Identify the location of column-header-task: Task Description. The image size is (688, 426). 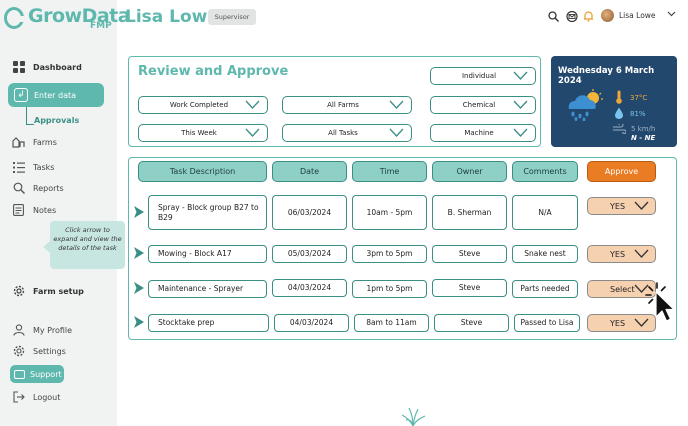
(202, 171).